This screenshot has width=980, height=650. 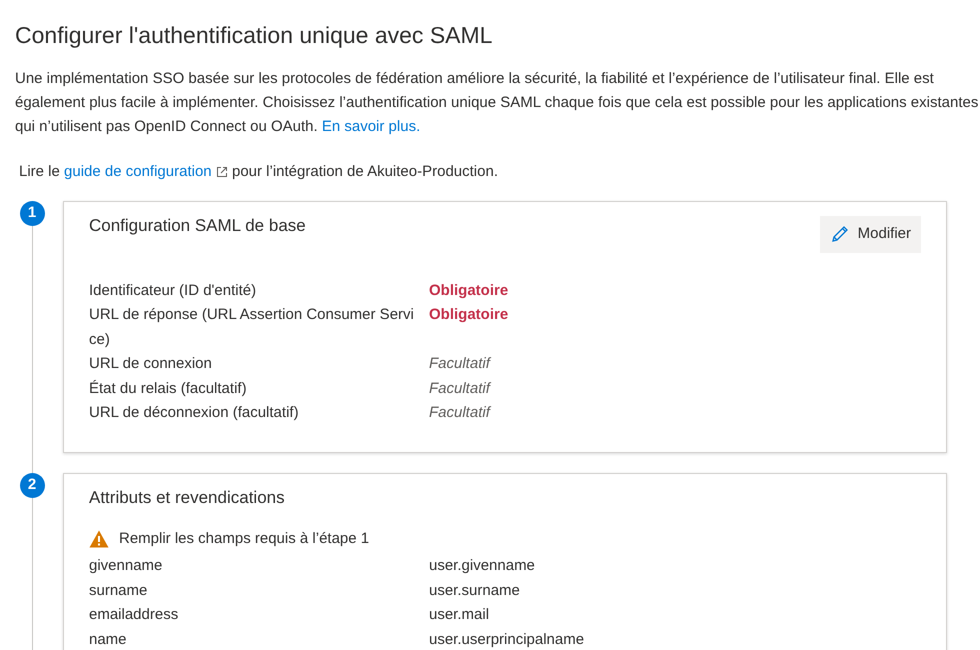 I want to click on card-title: Configuration SAML de base, so click(x=197, y=226).